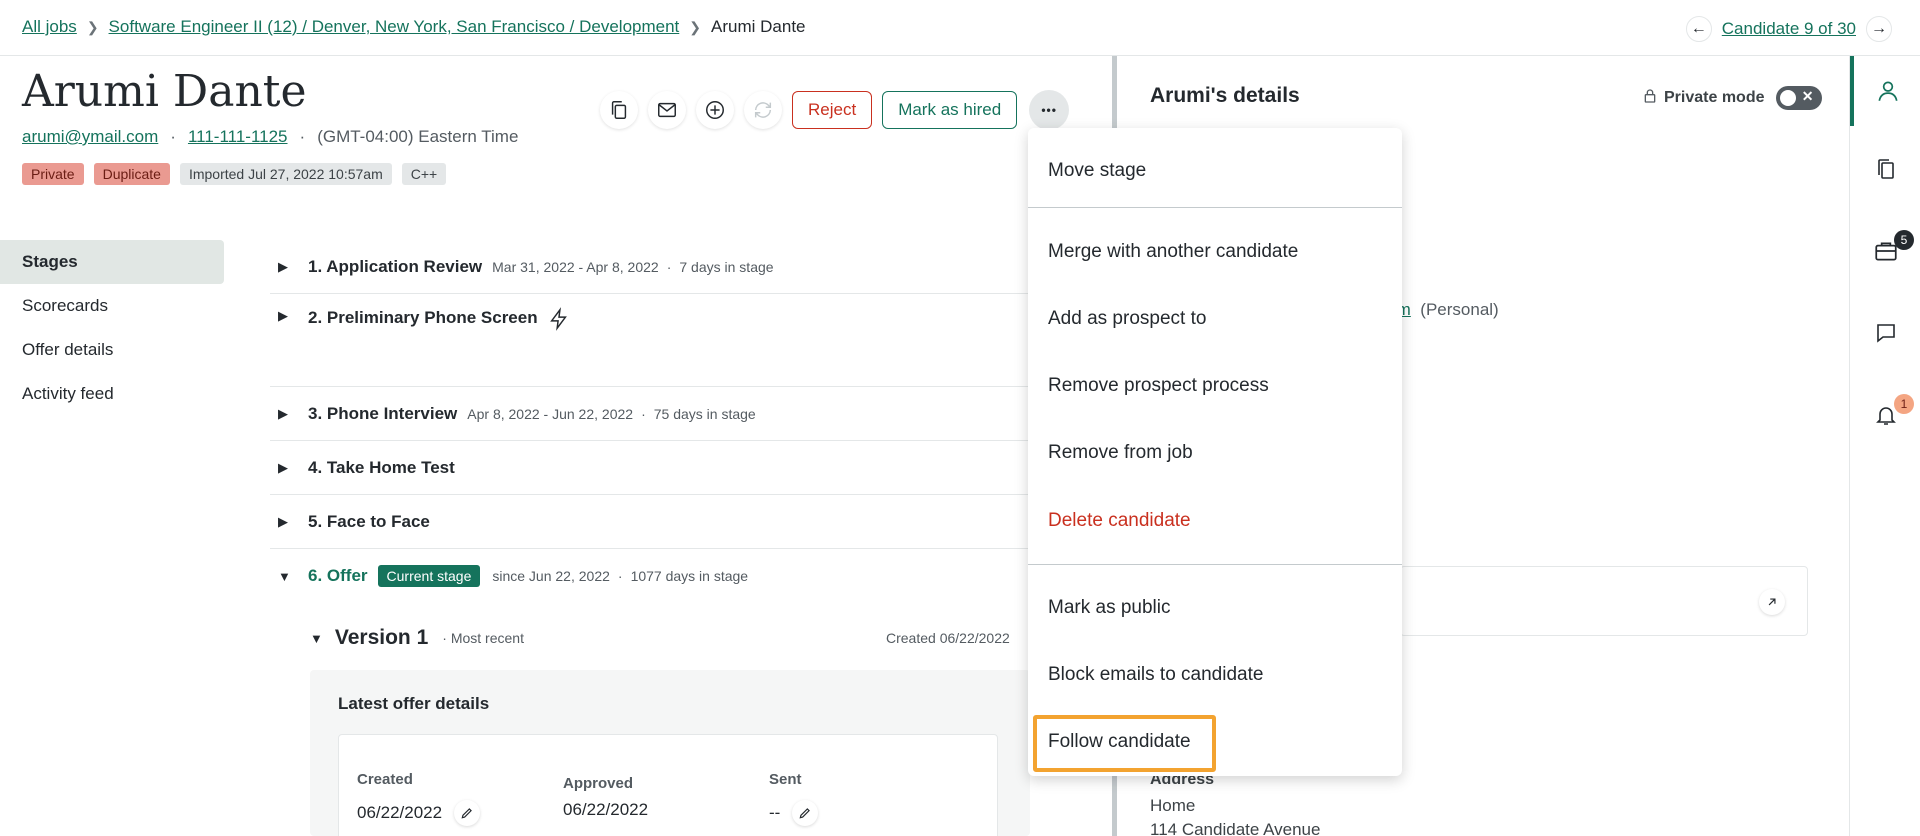 The height and width of the screenshot is (836, 1920). I want to click on jobs-count-badge: 5, so click(1904, 240).